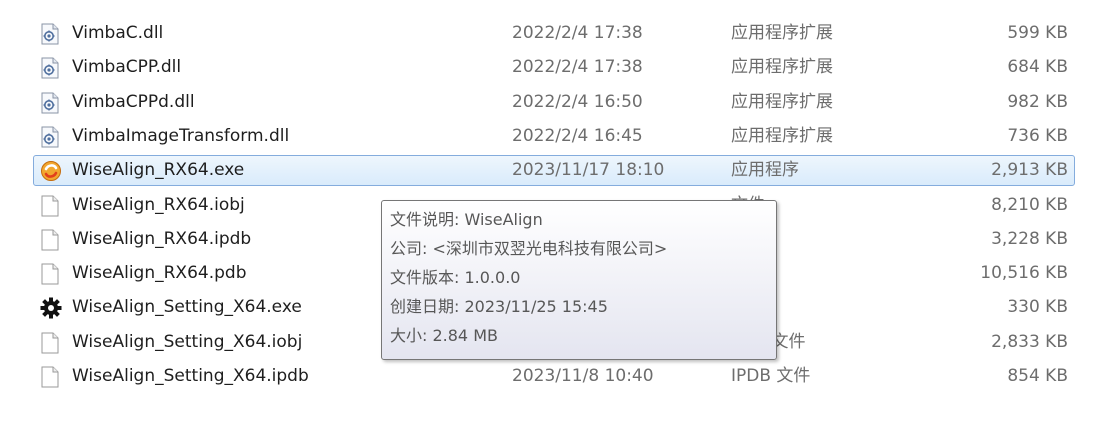 The height and width of the screenshot is (428, 1105). What do you see at coordinates (127, 67) in the screenshot?
I see `file-name: VimbaCPP.dll` at bounding box center [127, 67].